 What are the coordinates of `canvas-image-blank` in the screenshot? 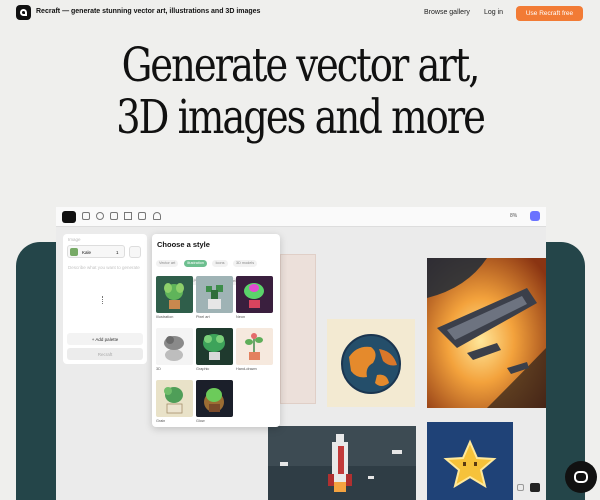 It's located at (298, 329).